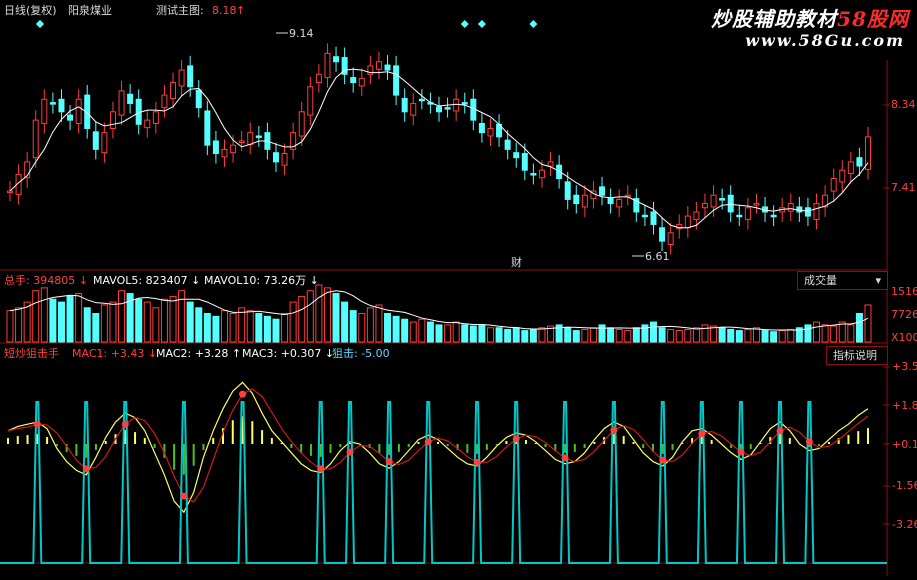 This screenshot has height=580, width=917. Describe the element at coordinates (842, 280) in the screenshot. I see `volume-select-button: 成交量 ▾` at that location.